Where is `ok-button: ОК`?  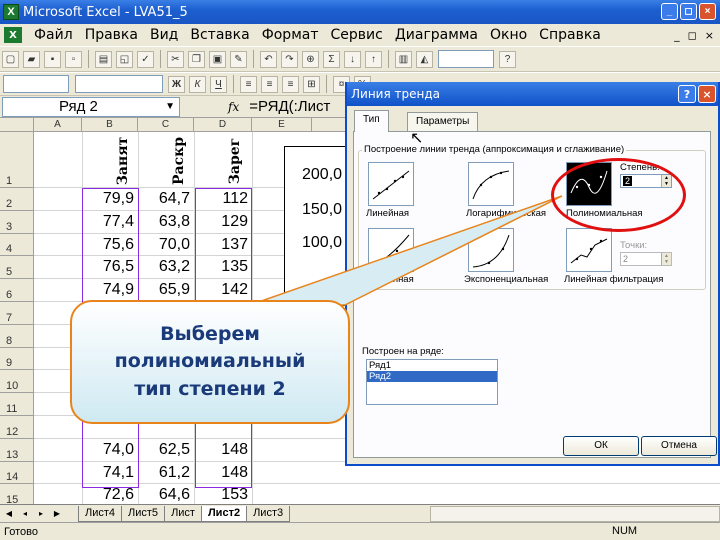
ok-button: ОК is located at coordinates (601, 446).